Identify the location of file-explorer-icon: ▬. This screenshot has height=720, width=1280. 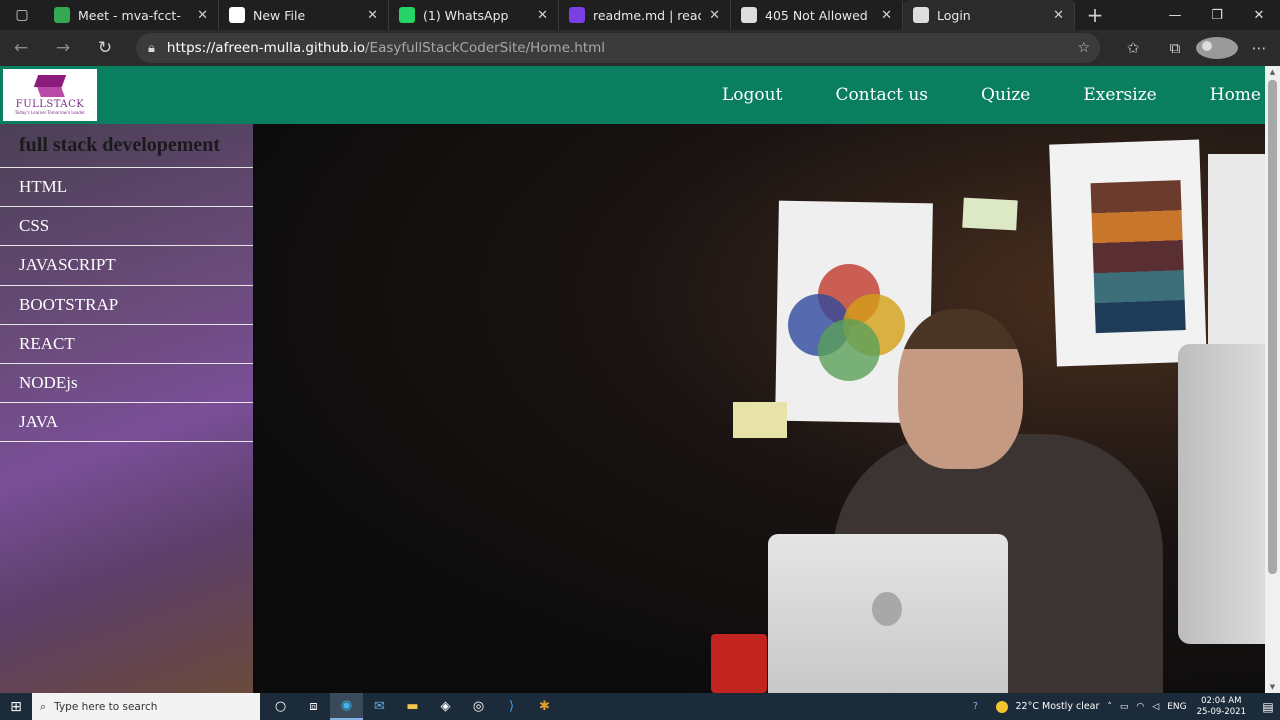
(412, 706).